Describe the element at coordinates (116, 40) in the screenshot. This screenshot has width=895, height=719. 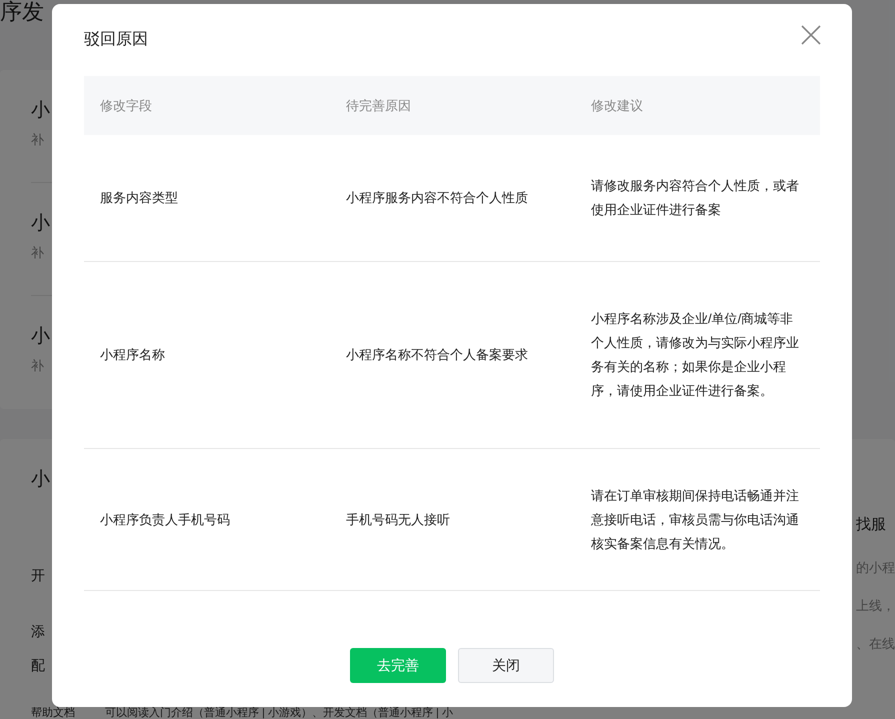
I see `dialog-title: 驳回原因` at that location.